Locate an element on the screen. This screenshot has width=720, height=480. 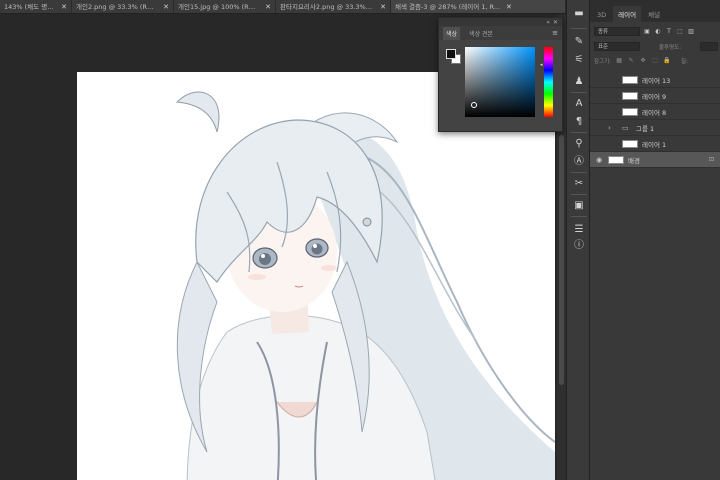
lock-all-icon: 🔒 is located at coordinates (667, 60).